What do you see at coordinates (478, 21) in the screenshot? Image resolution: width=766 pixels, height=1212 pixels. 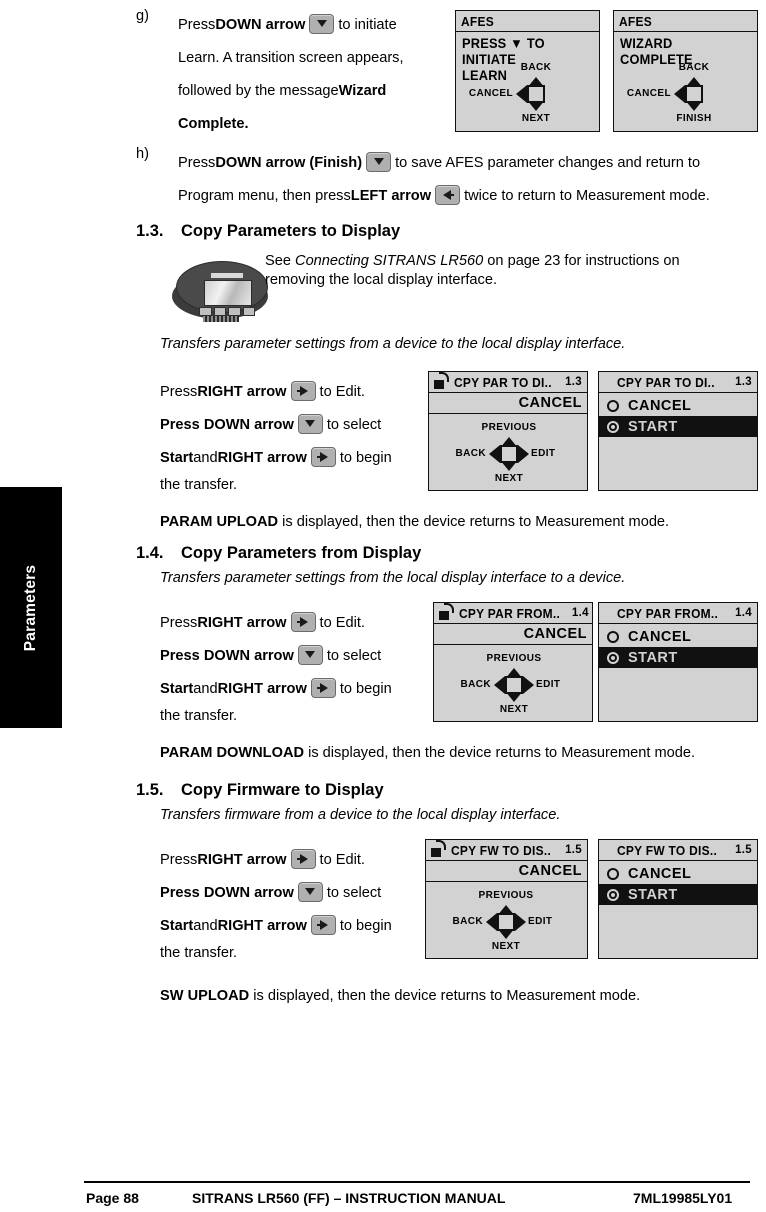 I see `lcd-title: AFES` at bounding box center [478, 21].